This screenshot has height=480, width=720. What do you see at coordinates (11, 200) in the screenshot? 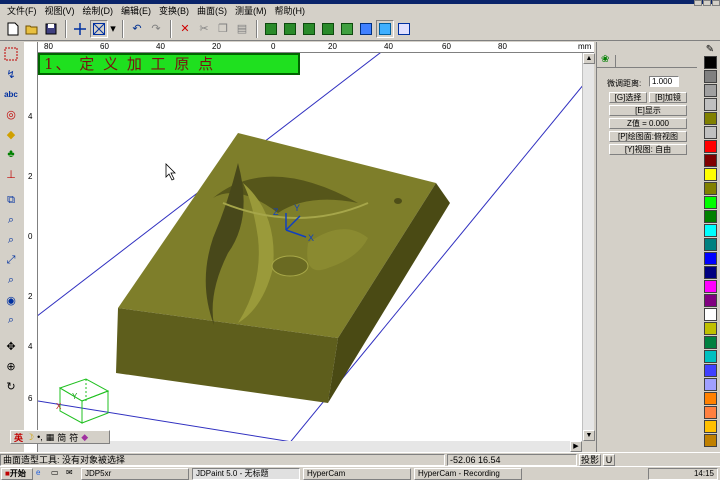
I see `node-tool-icon: ⧉` at bounding box center [11, 200].